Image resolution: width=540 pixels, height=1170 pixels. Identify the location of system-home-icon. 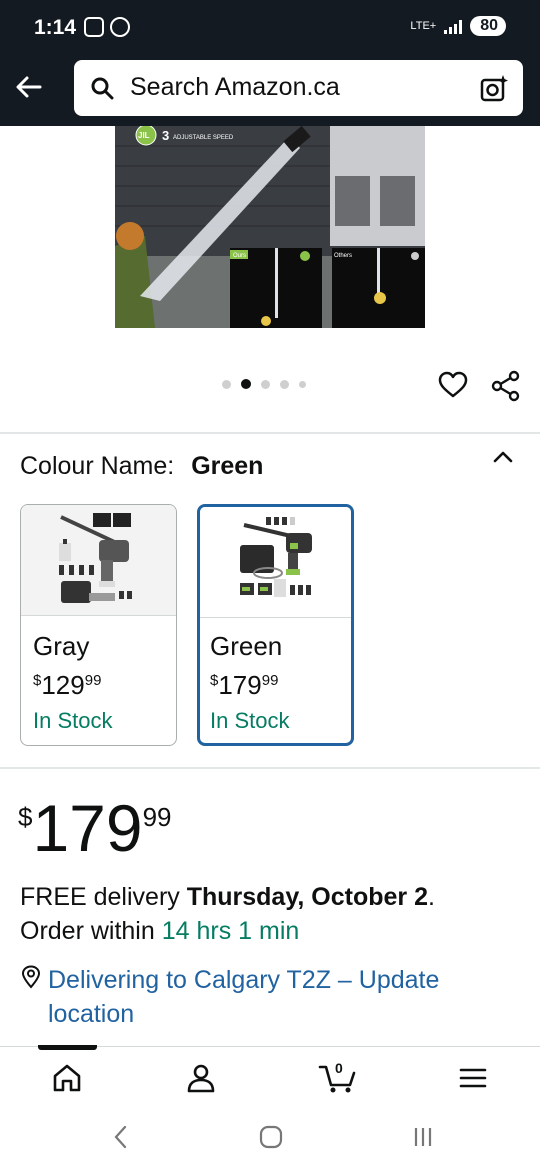
(271, 1139).